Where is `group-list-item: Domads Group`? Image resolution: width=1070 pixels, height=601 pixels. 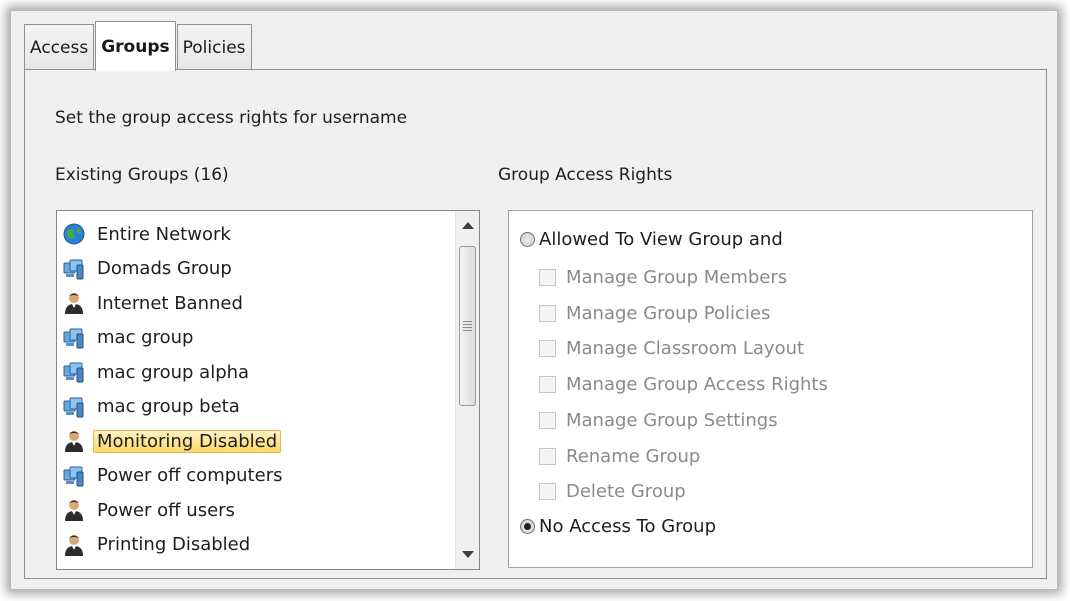
group-list-item: Domads Group is located at coordinates (256, 269).